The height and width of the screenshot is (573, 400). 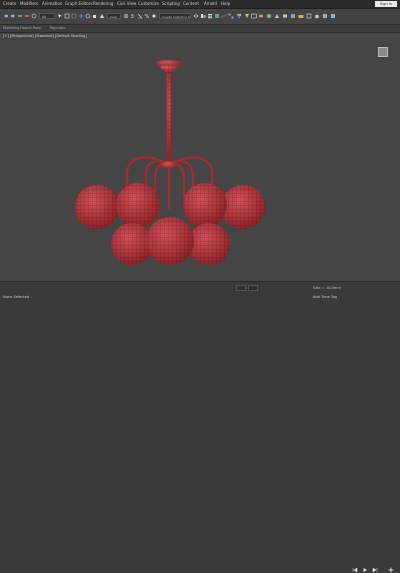 I want to click on teapot-icon, so click(x=317, y=16).